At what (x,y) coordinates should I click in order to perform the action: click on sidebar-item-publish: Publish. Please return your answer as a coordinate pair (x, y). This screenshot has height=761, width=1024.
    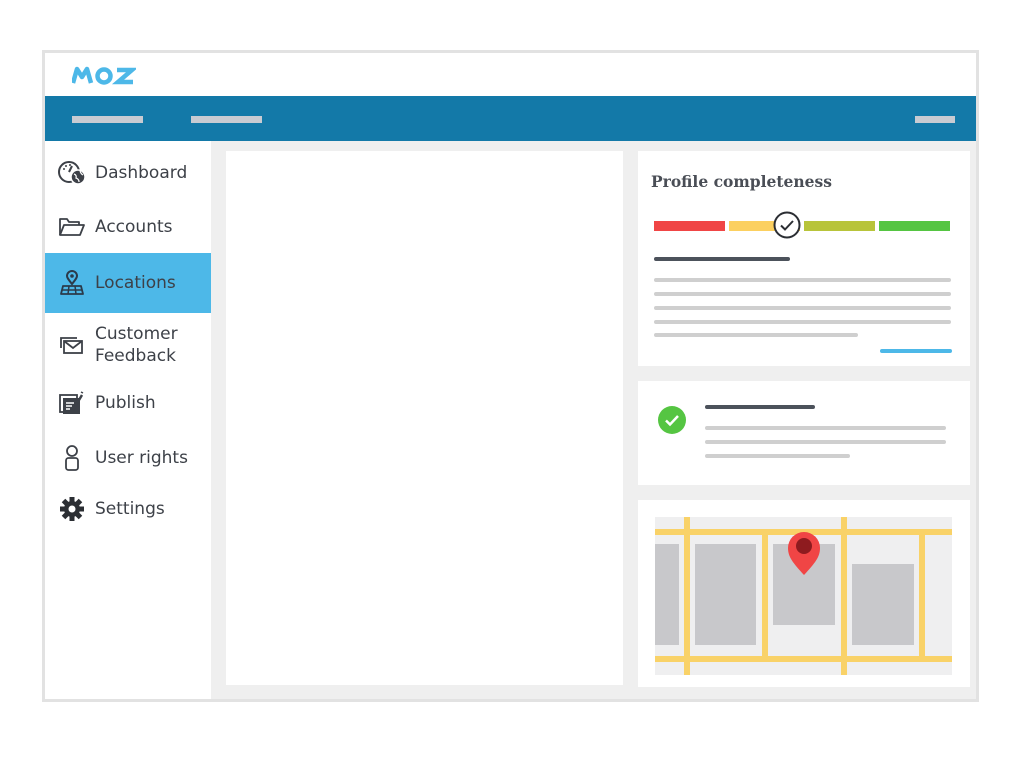
    Looking at the image, I should click on (128, 403).